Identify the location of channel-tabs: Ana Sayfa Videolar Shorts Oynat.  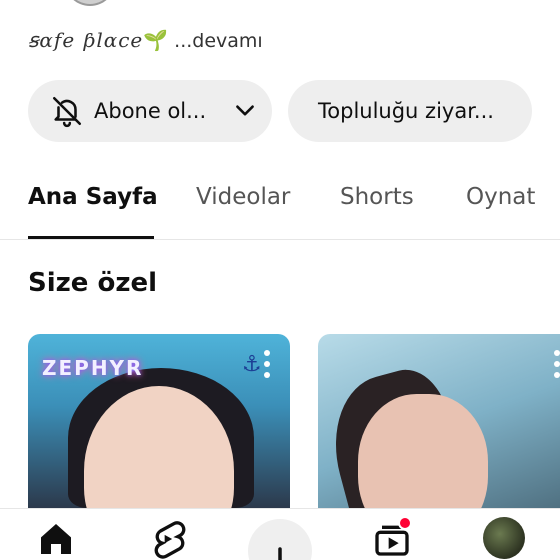
(280, 205).